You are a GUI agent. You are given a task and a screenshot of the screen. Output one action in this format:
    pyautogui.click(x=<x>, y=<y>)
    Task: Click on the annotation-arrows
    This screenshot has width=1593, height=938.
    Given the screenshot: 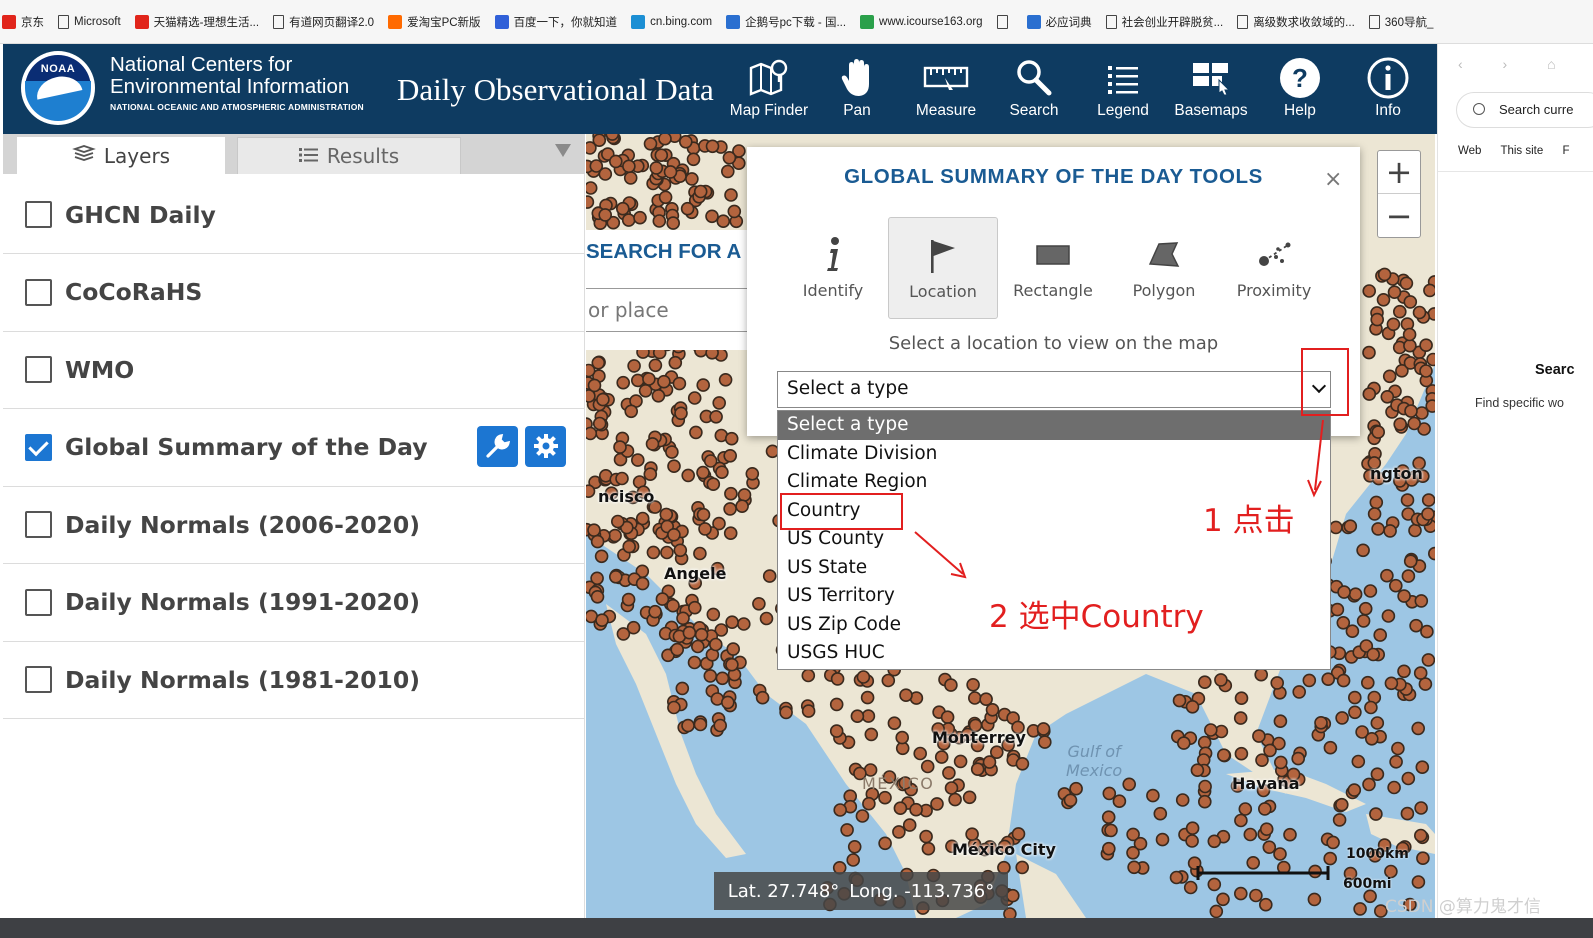 What is the action you would take?
    pyautogui.click(x=1119, y=499)
    